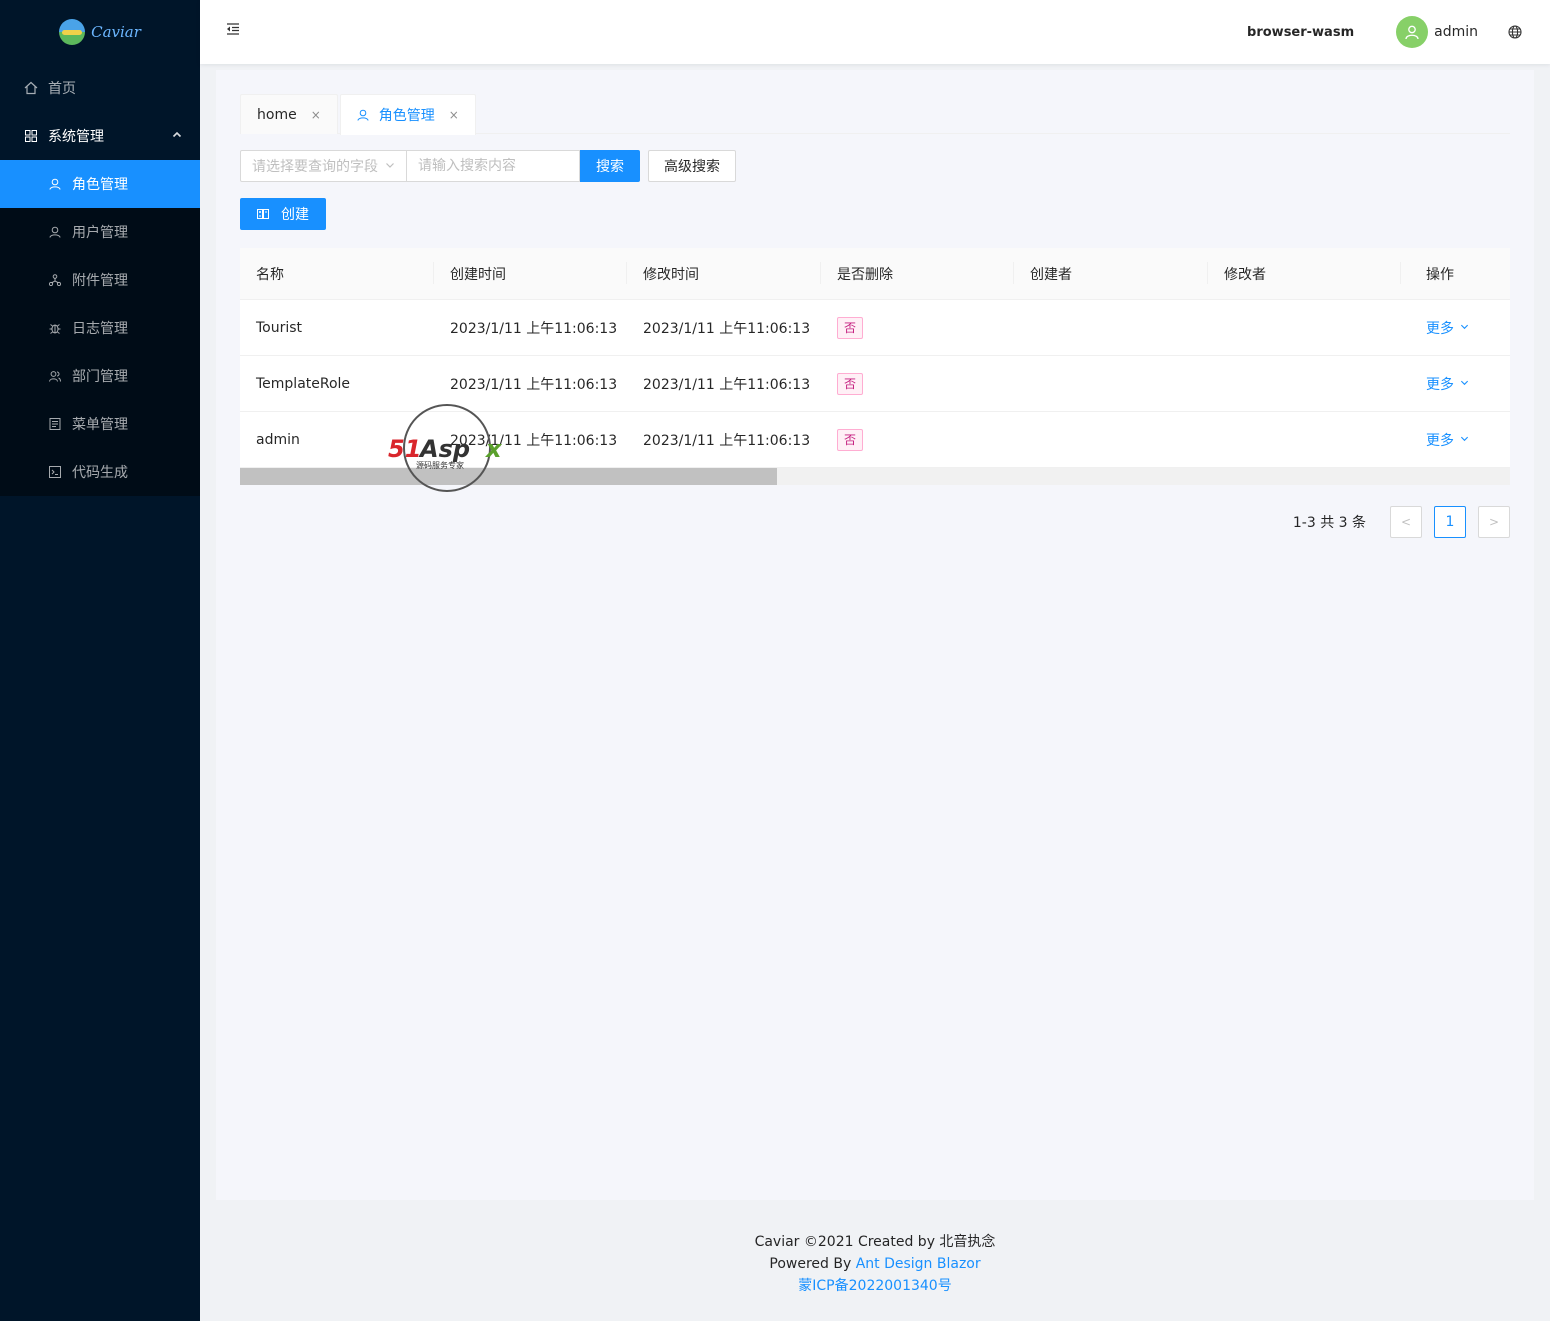 Image resolution: width=1550 pixels, height=1321 pixels. I want to click on sidebar-item-department: 部门管理, so click(100, 376).